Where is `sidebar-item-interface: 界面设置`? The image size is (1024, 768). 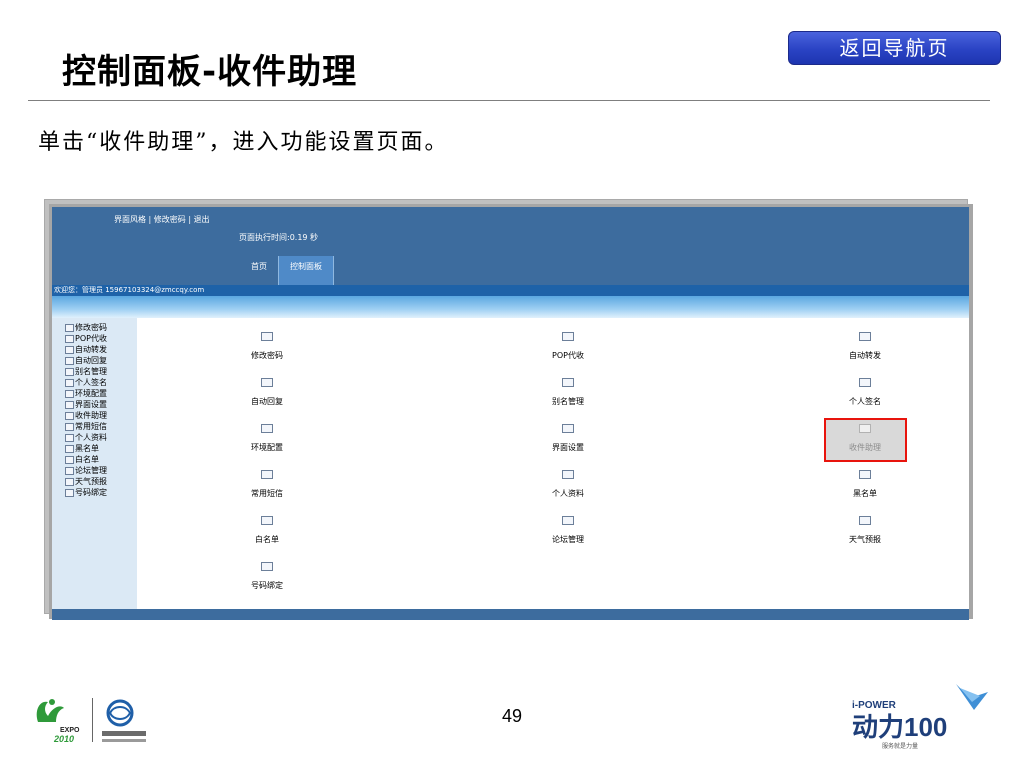
sidebar-item-interface: 界面设置 is located at coordinates (86, 404).